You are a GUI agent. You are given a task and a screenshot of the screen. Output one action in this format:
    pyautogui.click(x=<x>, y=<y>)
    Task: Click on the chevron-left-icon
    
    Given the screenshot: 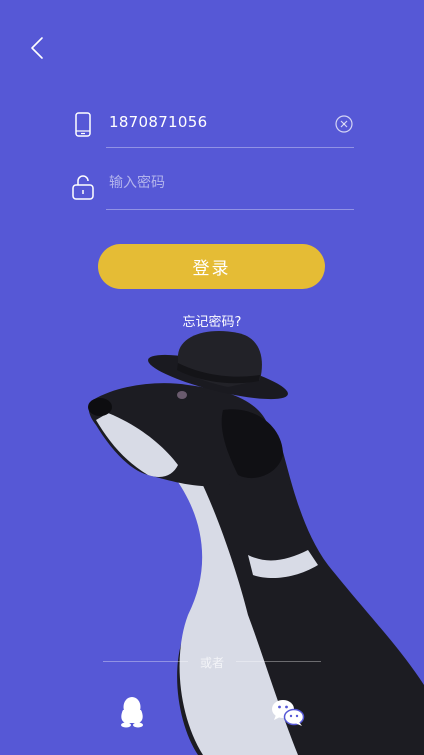 What is the action you would take?
    pyautogui.click(x=37, y=48)
    